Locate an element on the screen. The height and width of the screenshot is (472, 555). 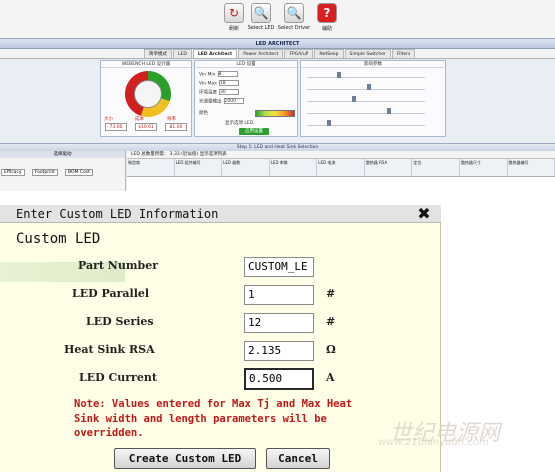
heat-sink-rsa-label: Heat Sink RSA is located at coordinates (109, 349).